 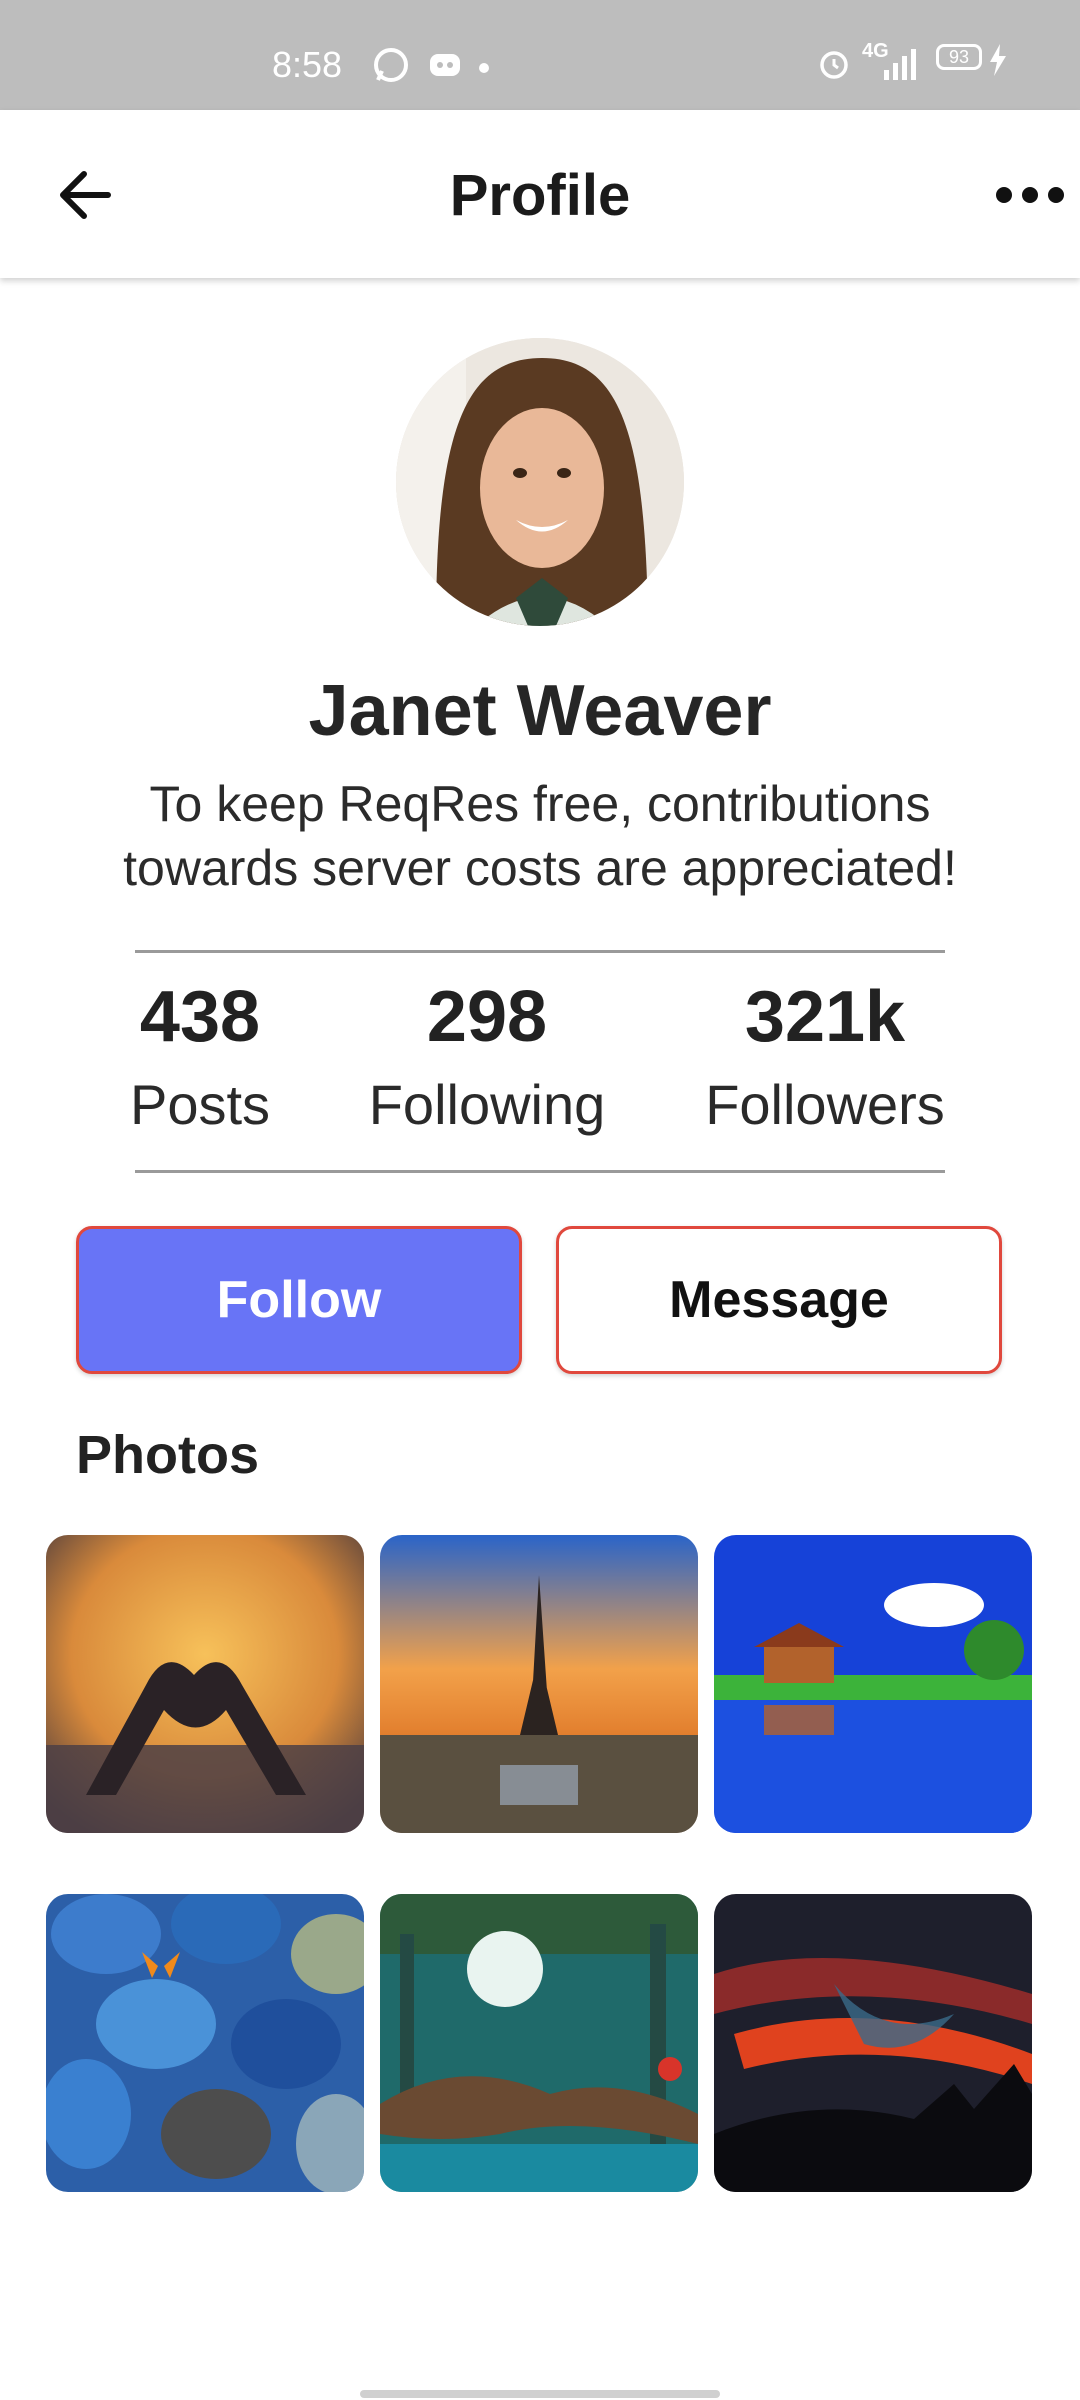 I want to click on bio-line-1: To keep ReqRes free, contributions, so click(x=540, y=804).